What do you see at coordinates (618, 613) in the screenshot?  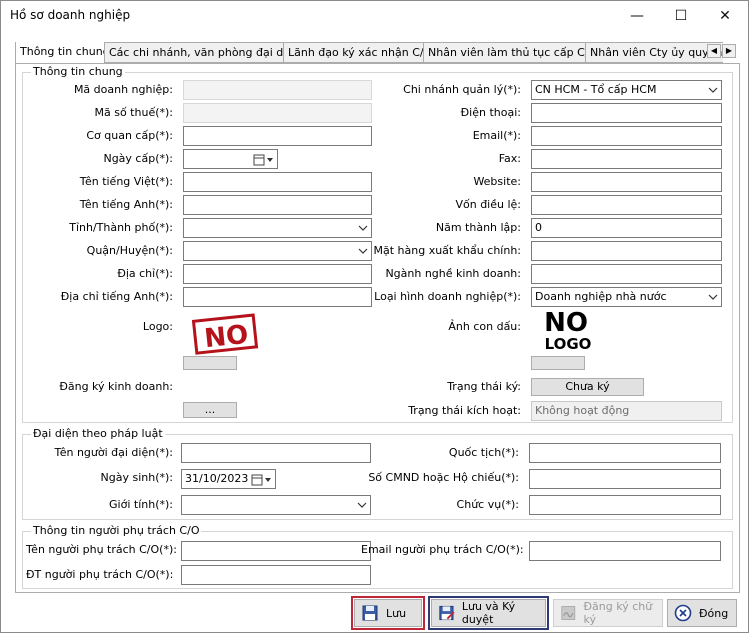 I see `register-signature-button-label: Đăng ký chữ ký` at bounding box center [618, 613].